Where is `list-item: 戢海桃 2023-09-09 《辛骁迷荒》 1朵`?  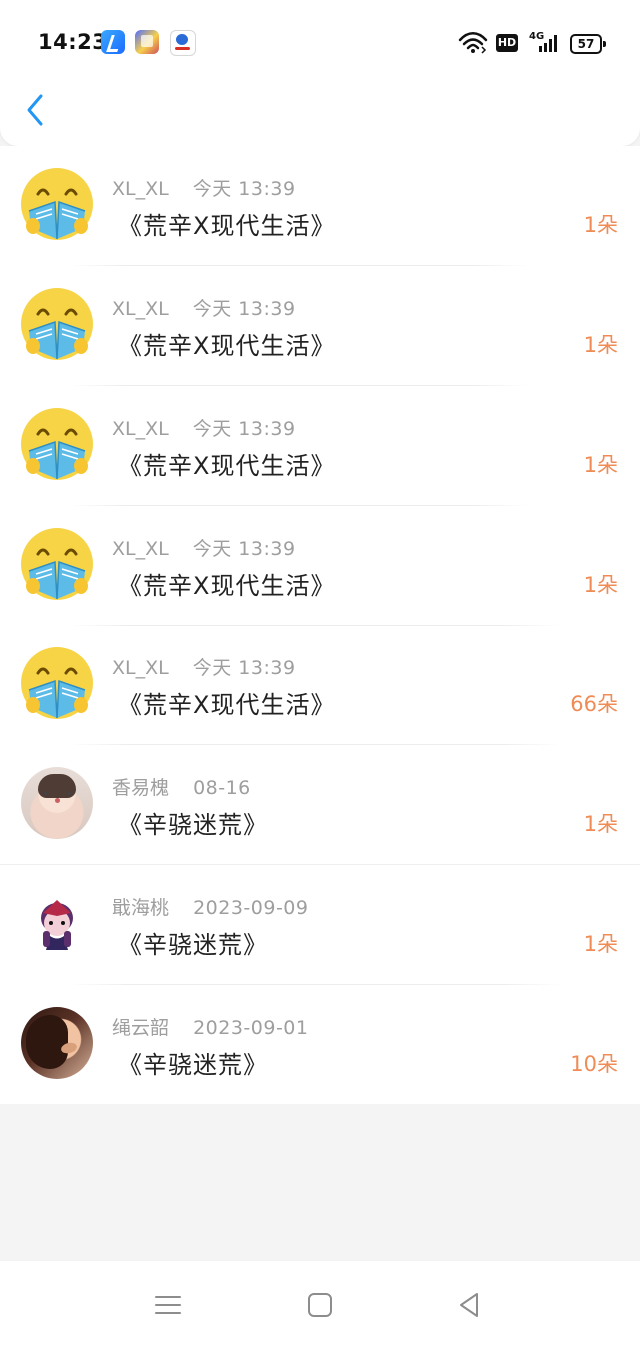 list-item: 戢海桃 2023-09-09 《辛骁迷荒》 1朵 is located at coordinates (320, 925).